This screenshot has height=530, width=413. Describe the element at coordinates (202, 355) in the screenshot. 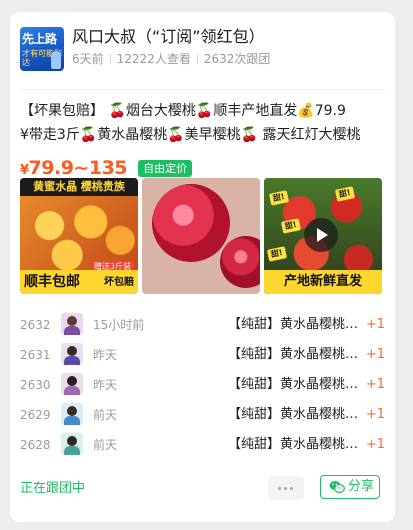

I see `order-row: 2631 昨天 【纯甜】黄水晶樱桃3斤装+1` at that location.